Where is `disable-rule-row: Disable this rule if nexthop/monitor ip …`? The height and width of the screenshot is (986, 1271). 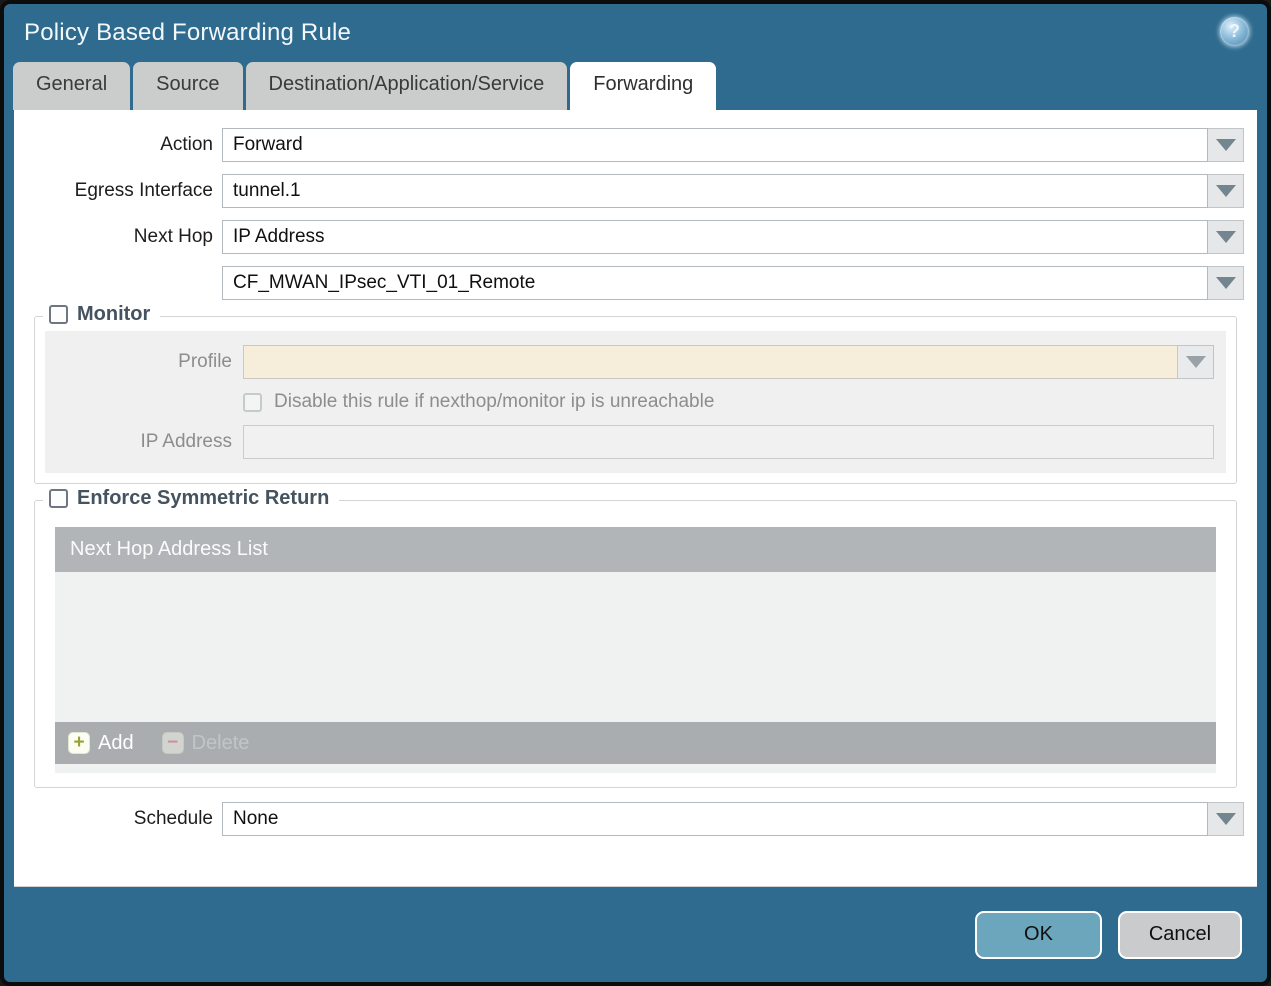
disable-rule-row: Disable this rule if nexthop/monitor ip … is located at coordinates (734, 402).